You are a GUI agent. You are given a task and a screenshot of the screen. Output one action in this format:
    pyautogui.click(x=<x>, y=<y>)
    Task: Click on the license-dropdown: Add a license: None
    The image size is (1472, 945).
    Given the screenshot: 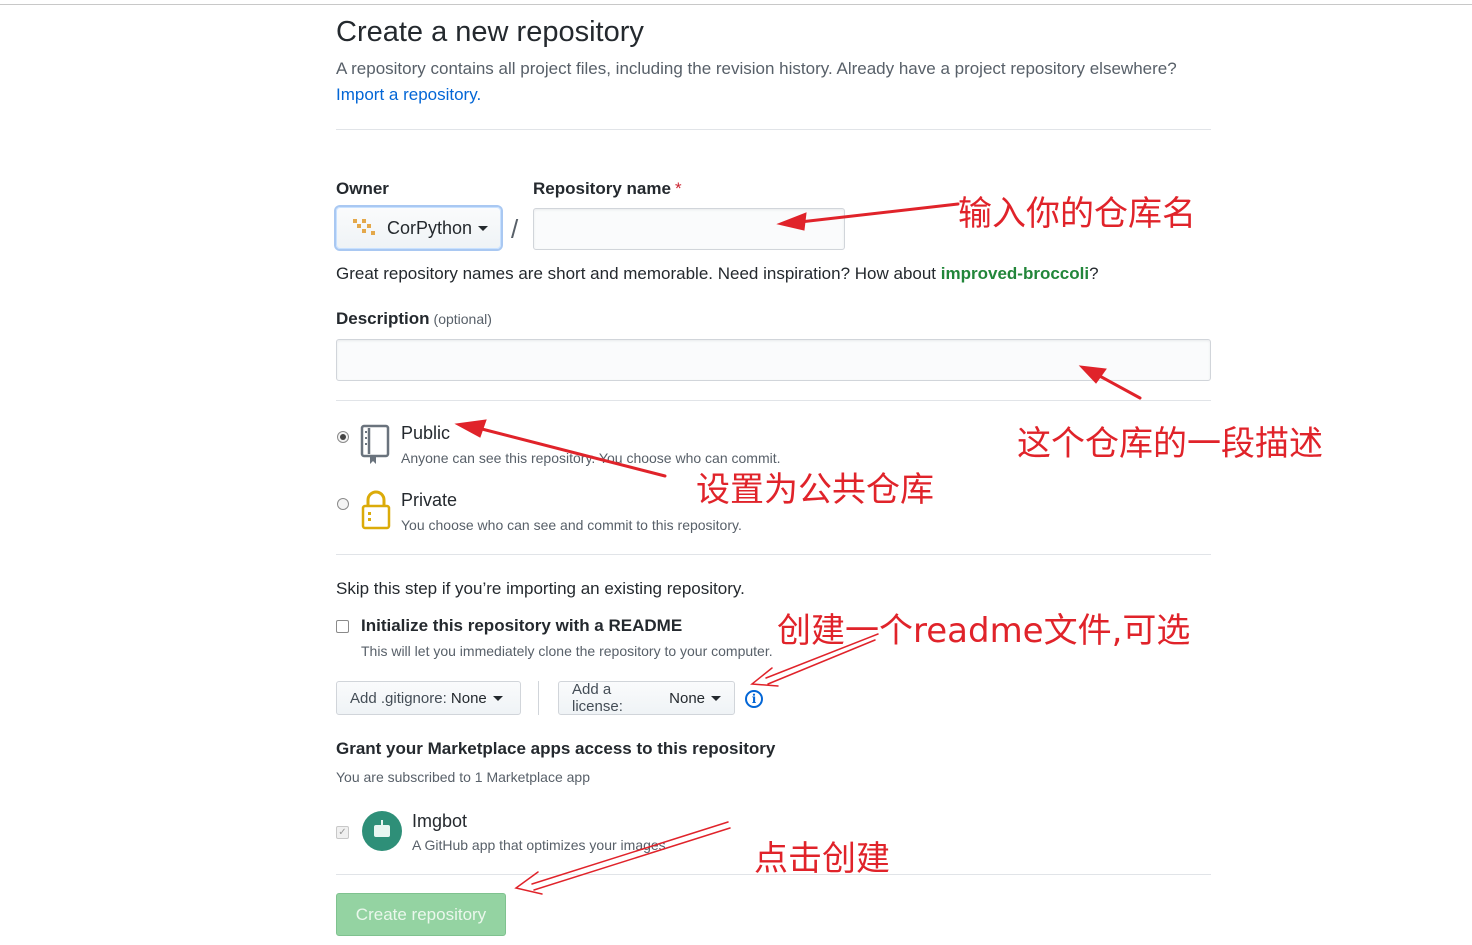 What is the action you would take?
    pyautogui.click(x=646, y=698)
    